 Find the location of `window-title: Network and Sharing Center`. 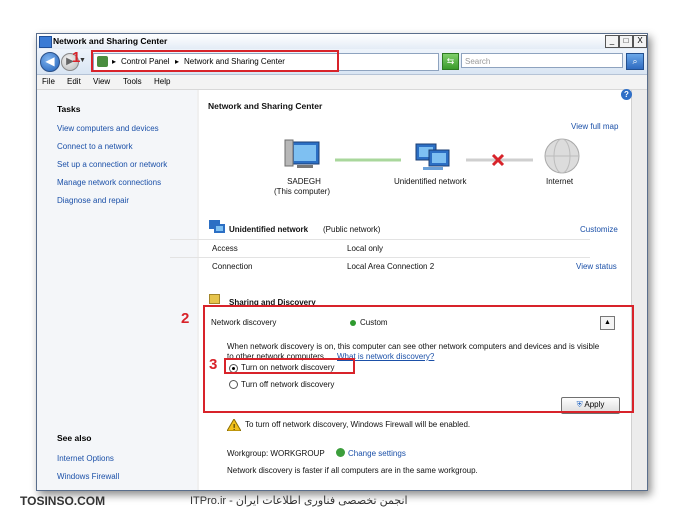

window-title: Network and Sharing Center is located at coordinates (110, 41).